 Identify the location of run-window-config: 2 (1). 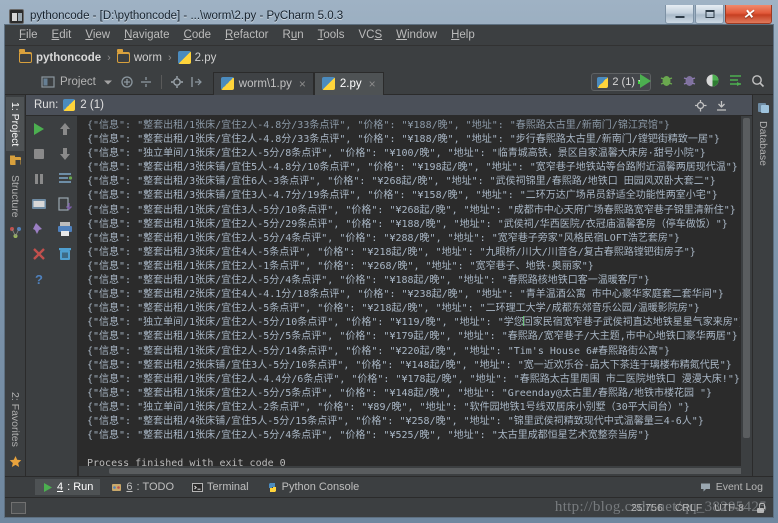
(92, 105).